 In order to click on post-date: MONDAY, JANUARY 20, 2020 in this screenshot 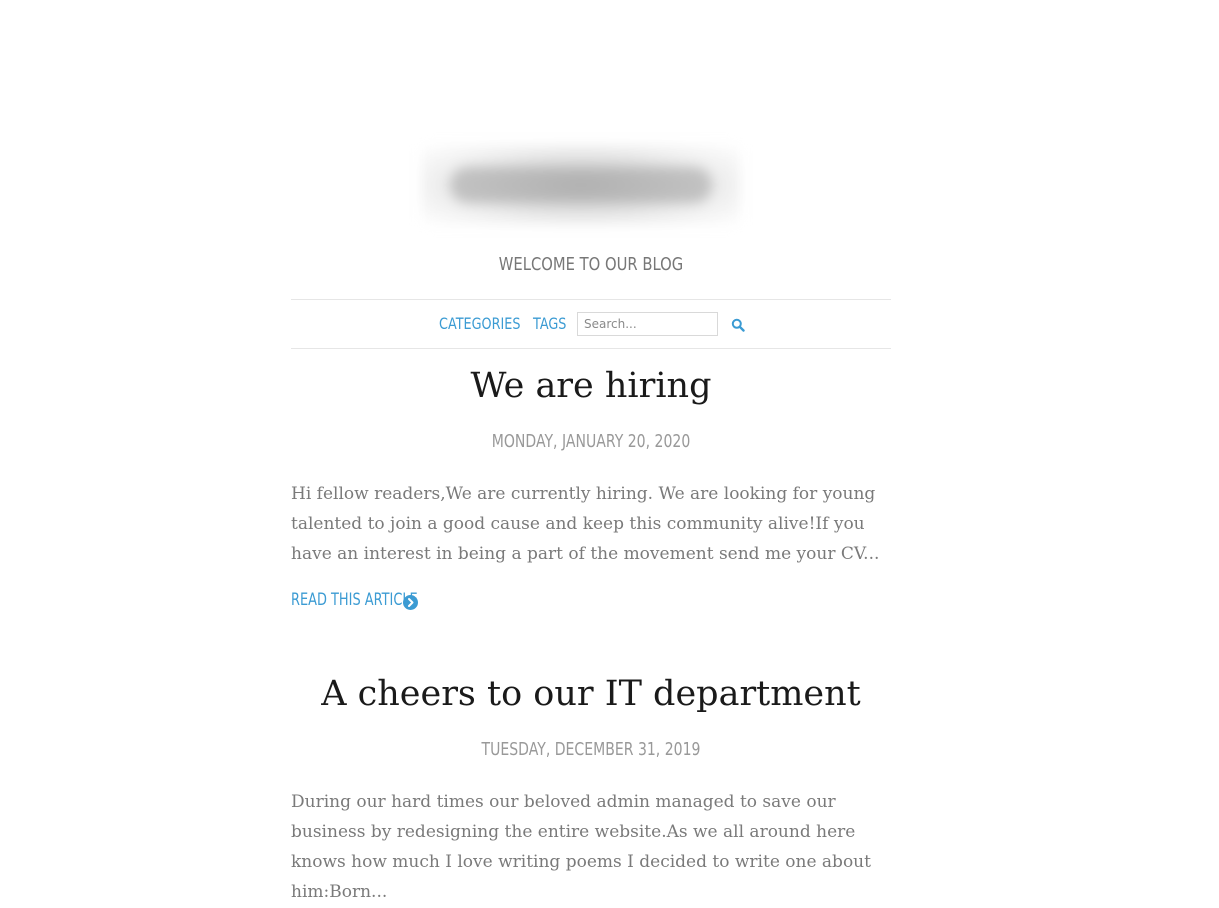, I will do `click(591, 441)`.